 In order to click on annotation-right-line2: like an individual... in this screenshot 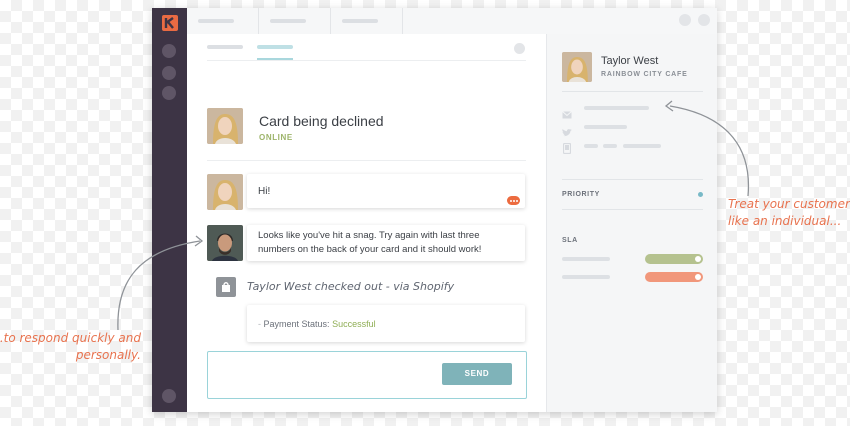, I will do `click(785, 221)`.